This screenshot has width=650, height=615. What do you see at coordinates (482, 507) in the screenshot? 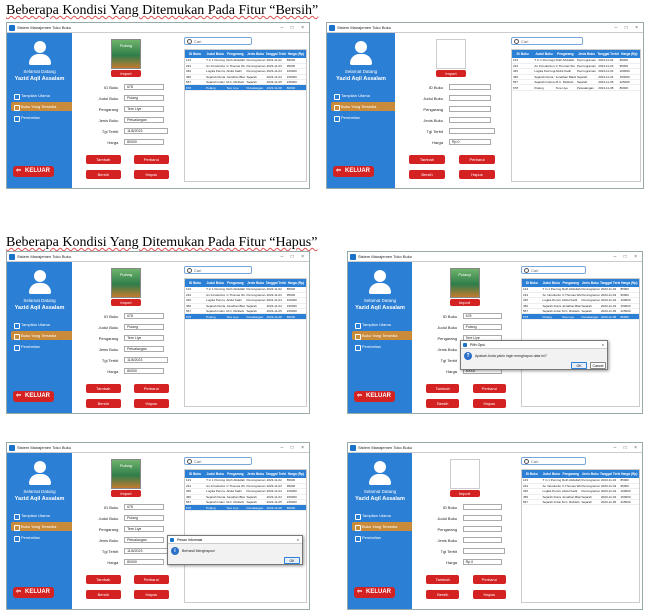
I see `input-id` at bounding box center [482, 507].